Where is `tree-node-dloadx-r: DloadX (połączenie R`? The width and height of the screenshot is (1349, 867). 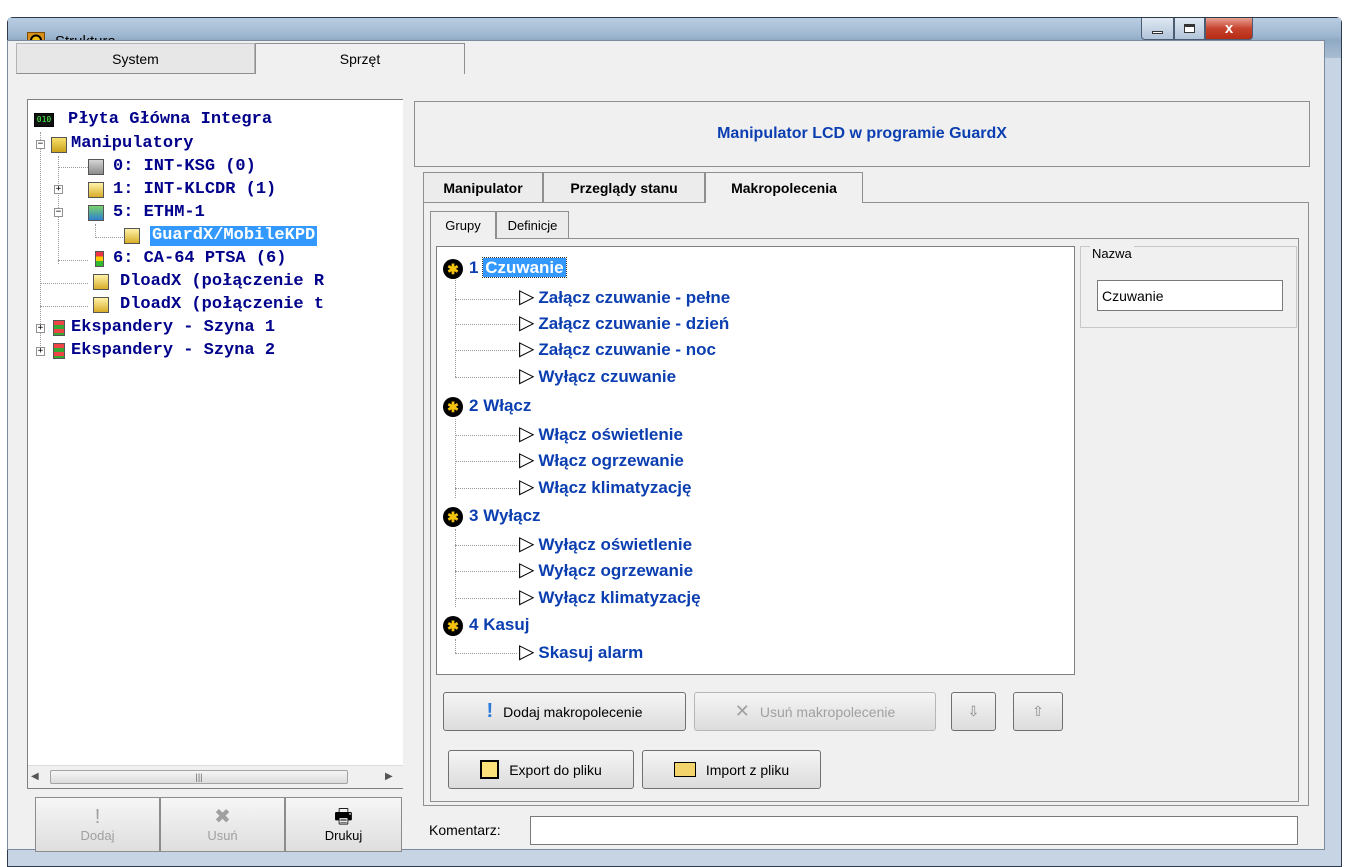 tree-node-dloadx-r: DloadX (połączenie R is located at coordinates (222, 282).